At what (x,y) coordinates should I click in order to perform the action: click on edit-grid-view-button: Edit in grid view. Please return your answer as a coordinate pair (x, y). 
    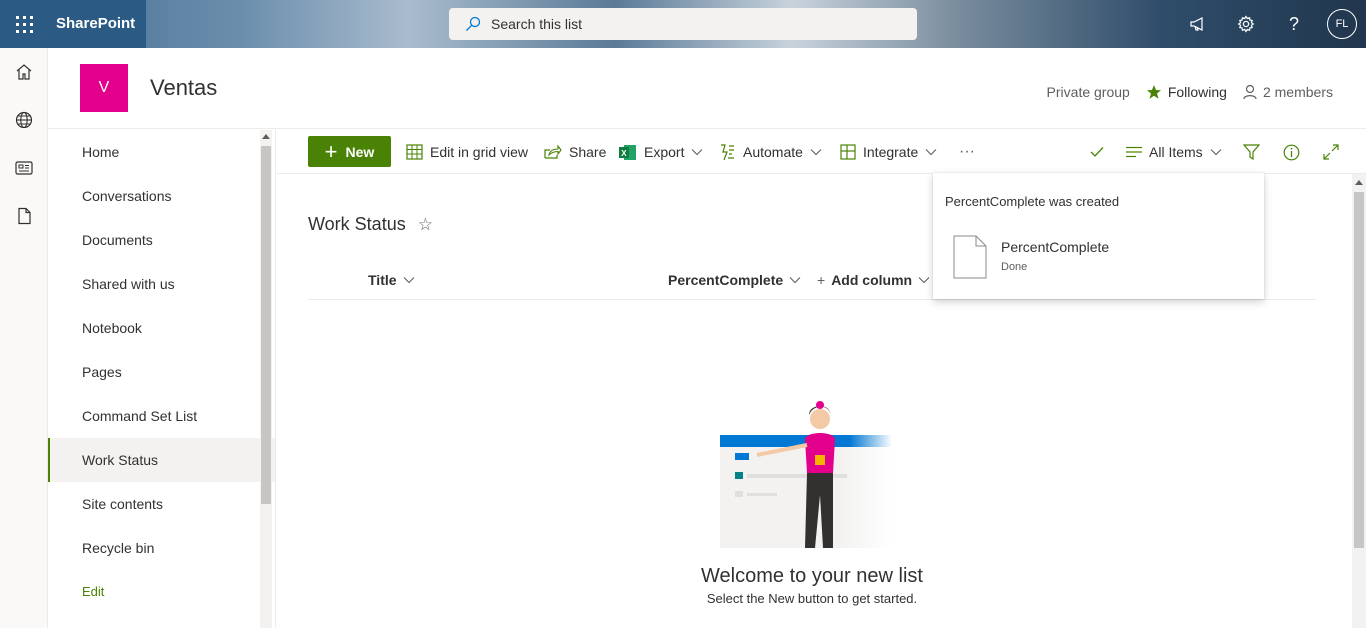
    Looking at the image, I should click on (467, 152).